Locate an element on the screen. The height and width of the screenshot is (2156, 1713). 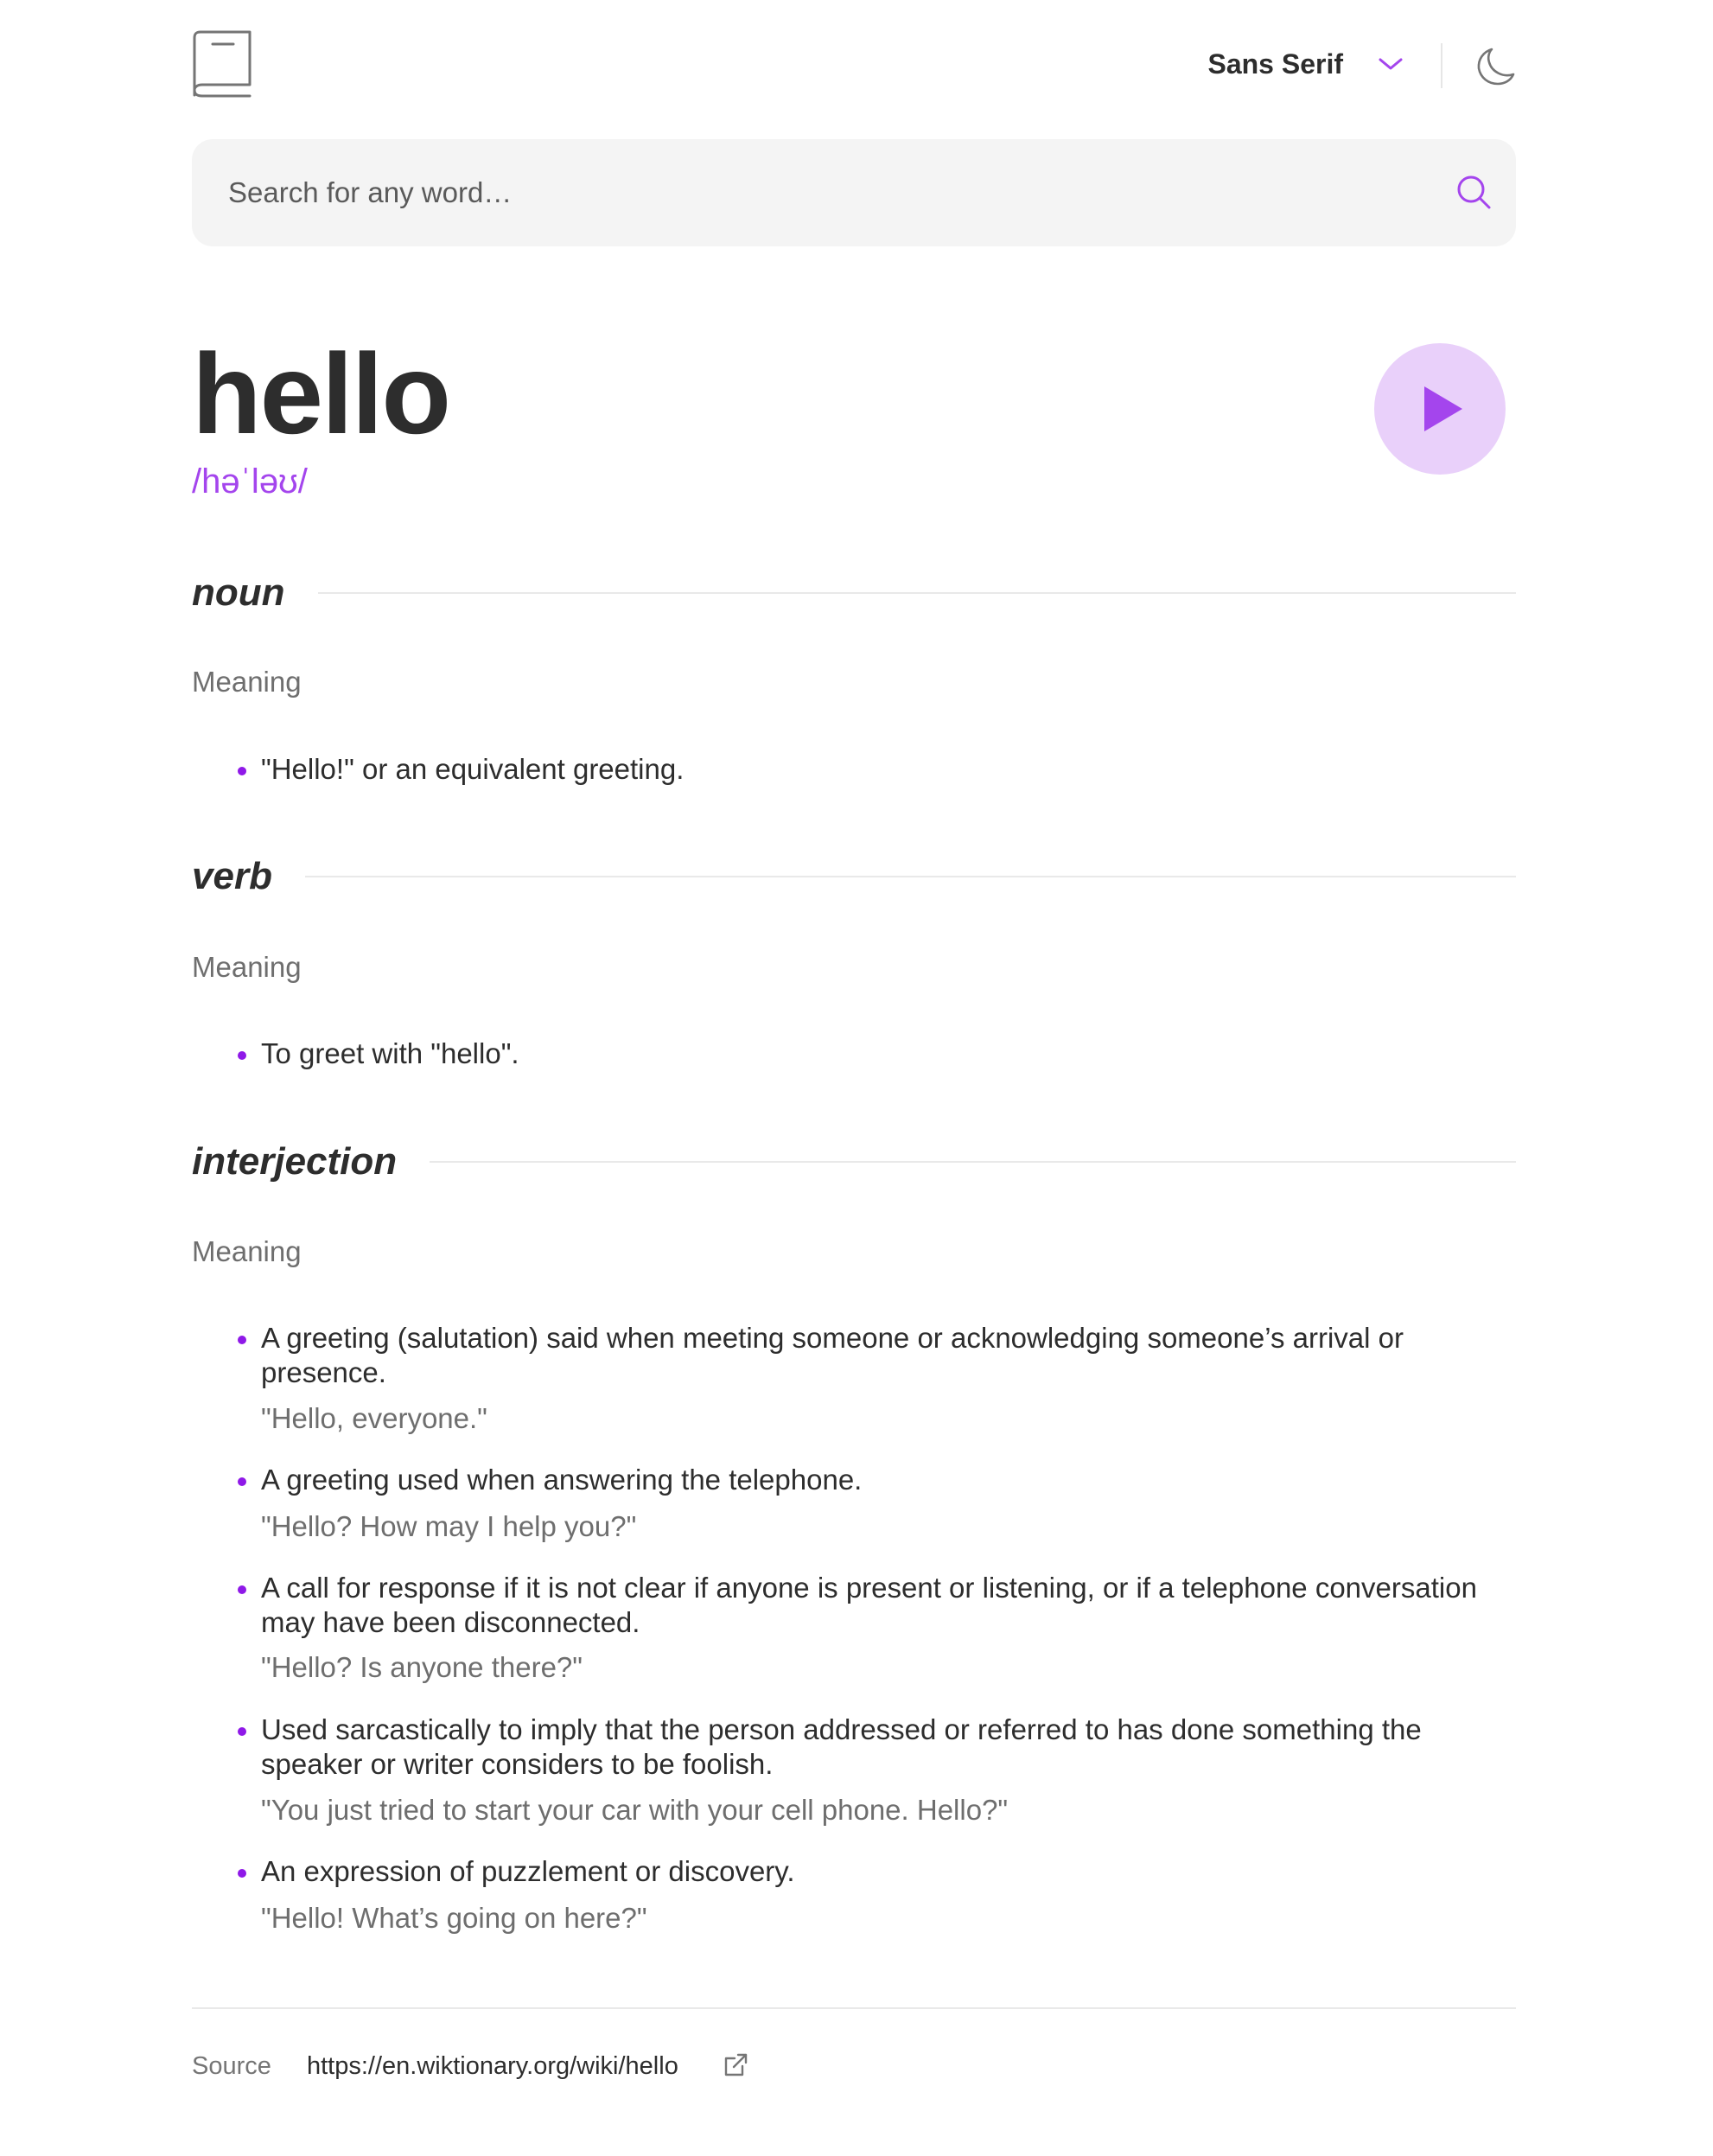
definition-example: "Hello! What’s going on here?" is located at coordinates (454, 1918).